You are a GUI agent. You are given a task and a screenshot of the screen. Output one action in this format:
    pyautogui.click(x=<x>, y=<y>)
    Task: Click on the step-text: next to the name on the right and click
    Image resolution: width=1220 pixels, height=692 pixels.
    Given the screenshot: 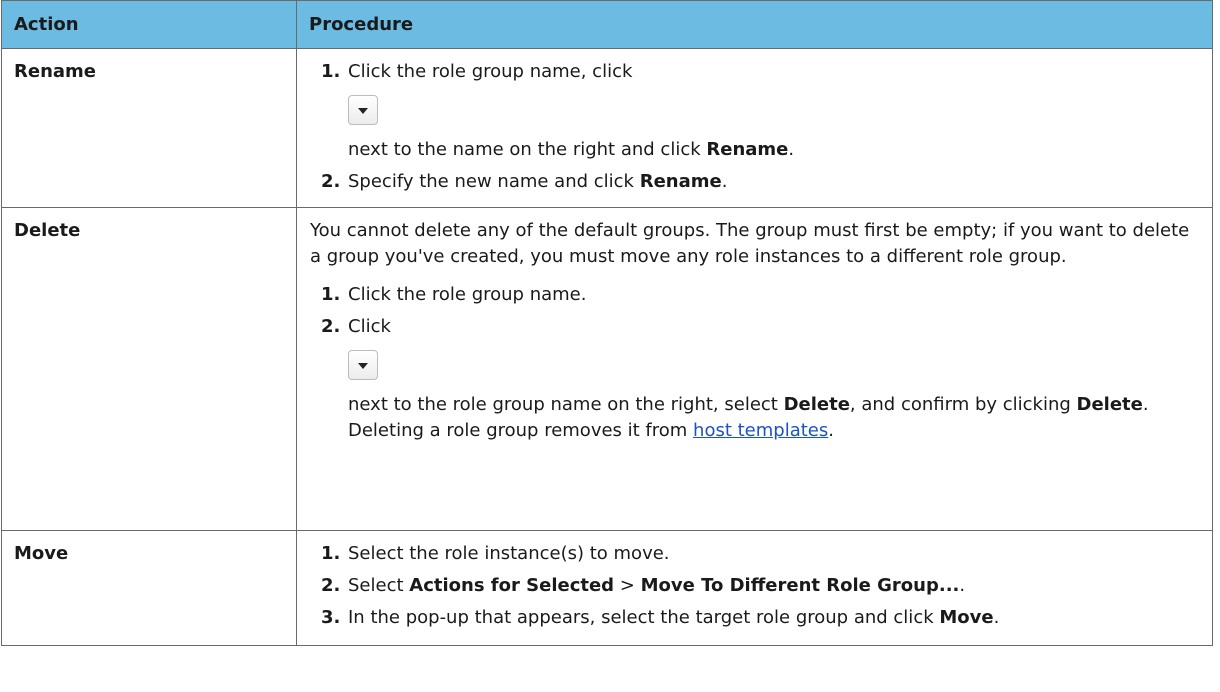 What is the action you would take?
    pyautogui.click(x=527, y=149)
    